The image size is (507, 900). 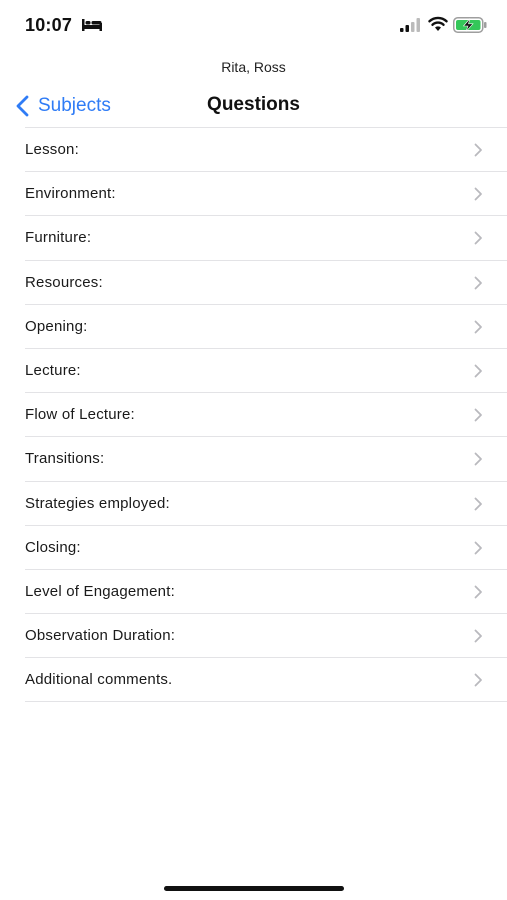 I want to click on list-item: Furniture:, so click(x=266, y=238).